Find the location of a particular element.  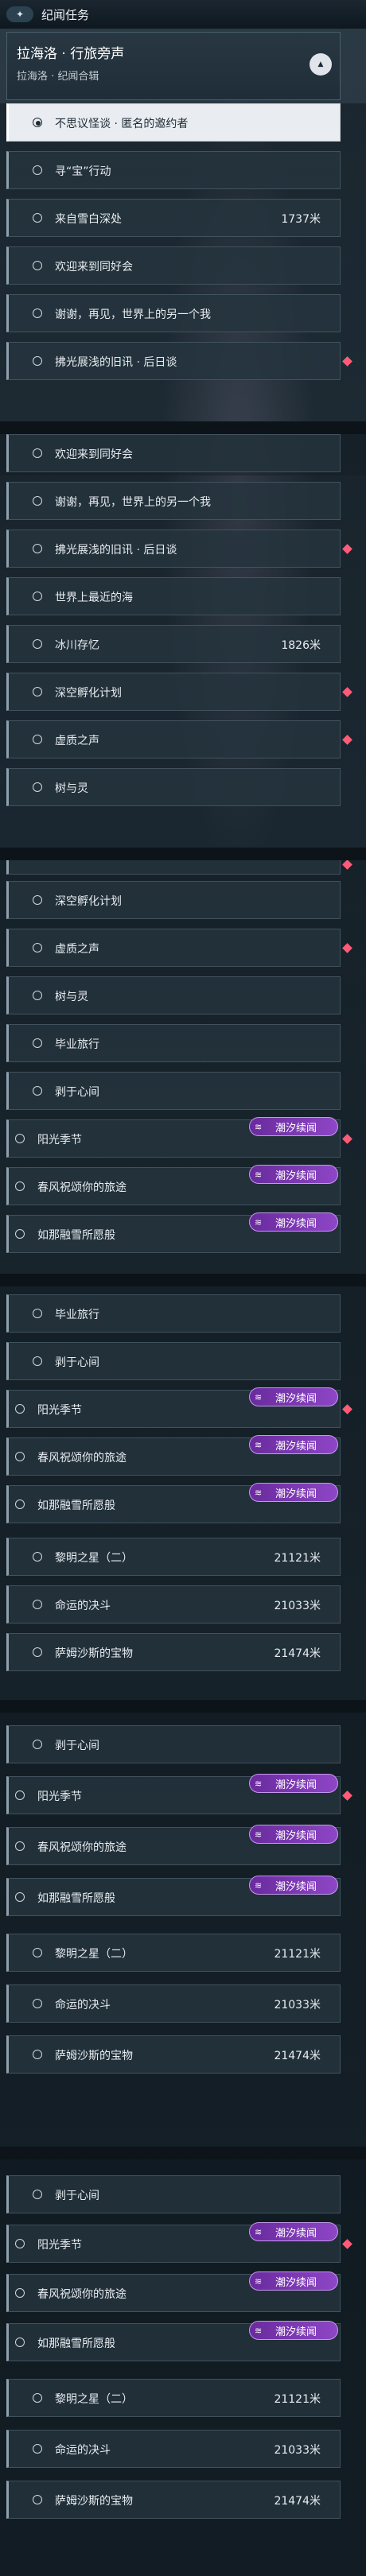

divider is located at coordinates (183, 2153).